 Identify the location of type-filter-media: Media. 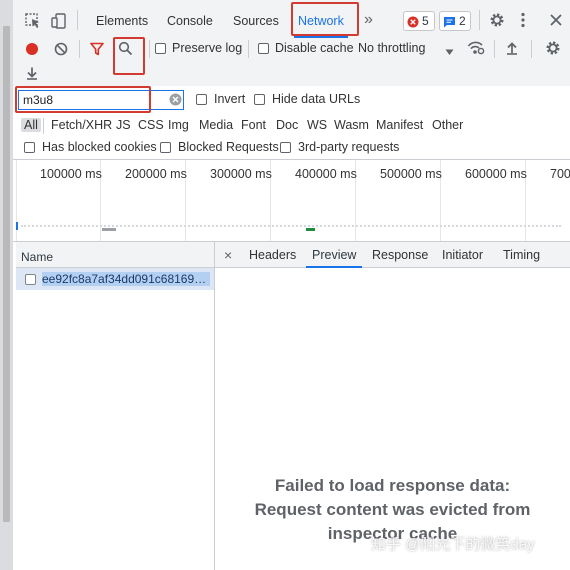
(216, 125).